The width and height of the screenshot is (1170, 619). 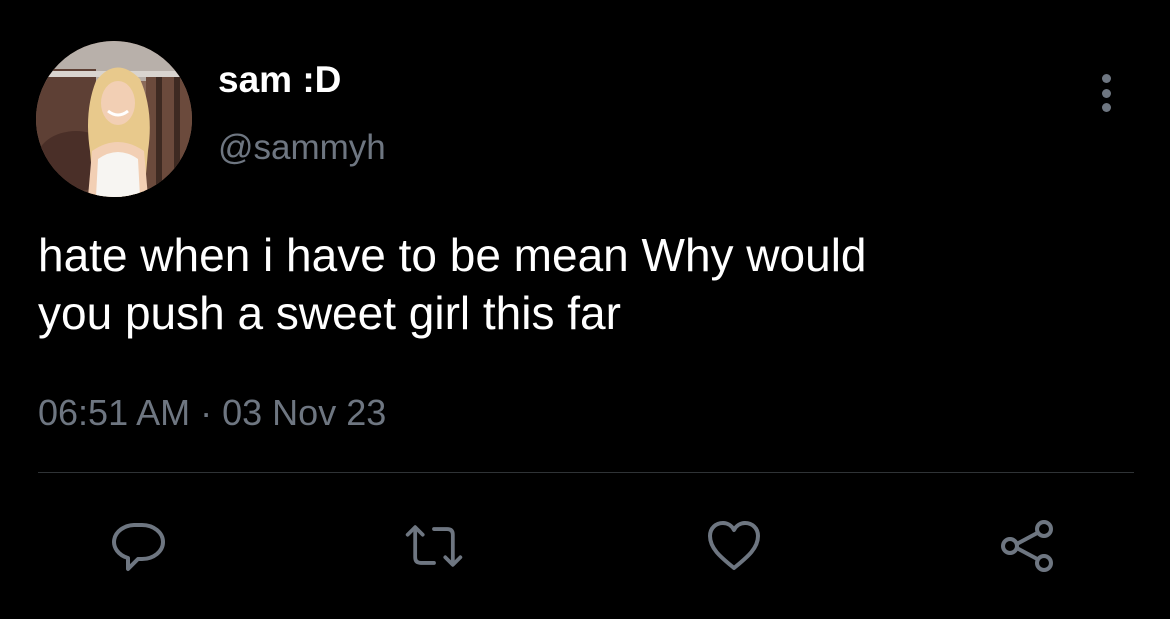 I want to click on share-button, so click(x=1028, y=546).